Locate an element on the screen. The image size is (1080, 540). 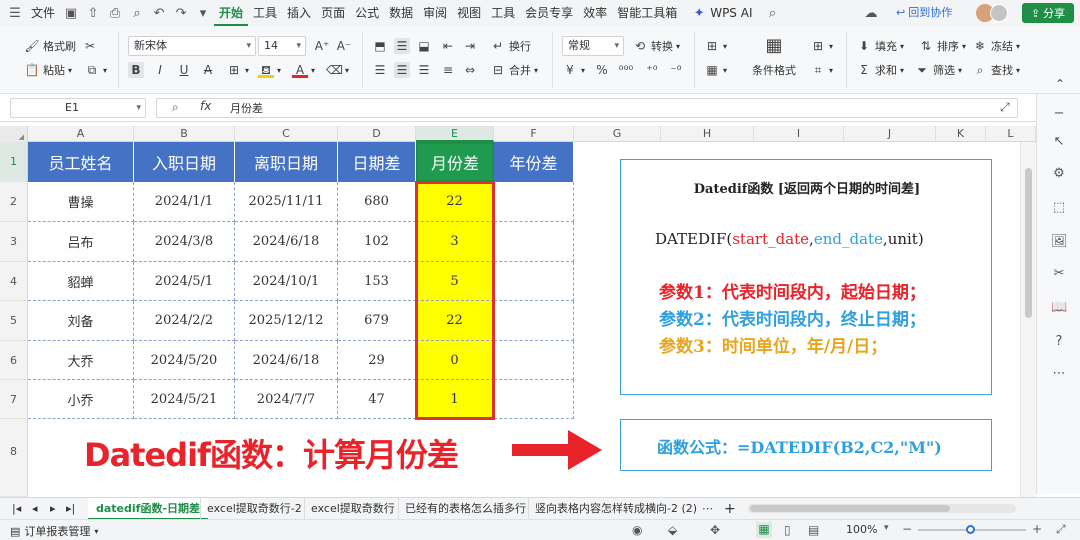
distribute-button: ⇔ is located at coordinates (470, 70).